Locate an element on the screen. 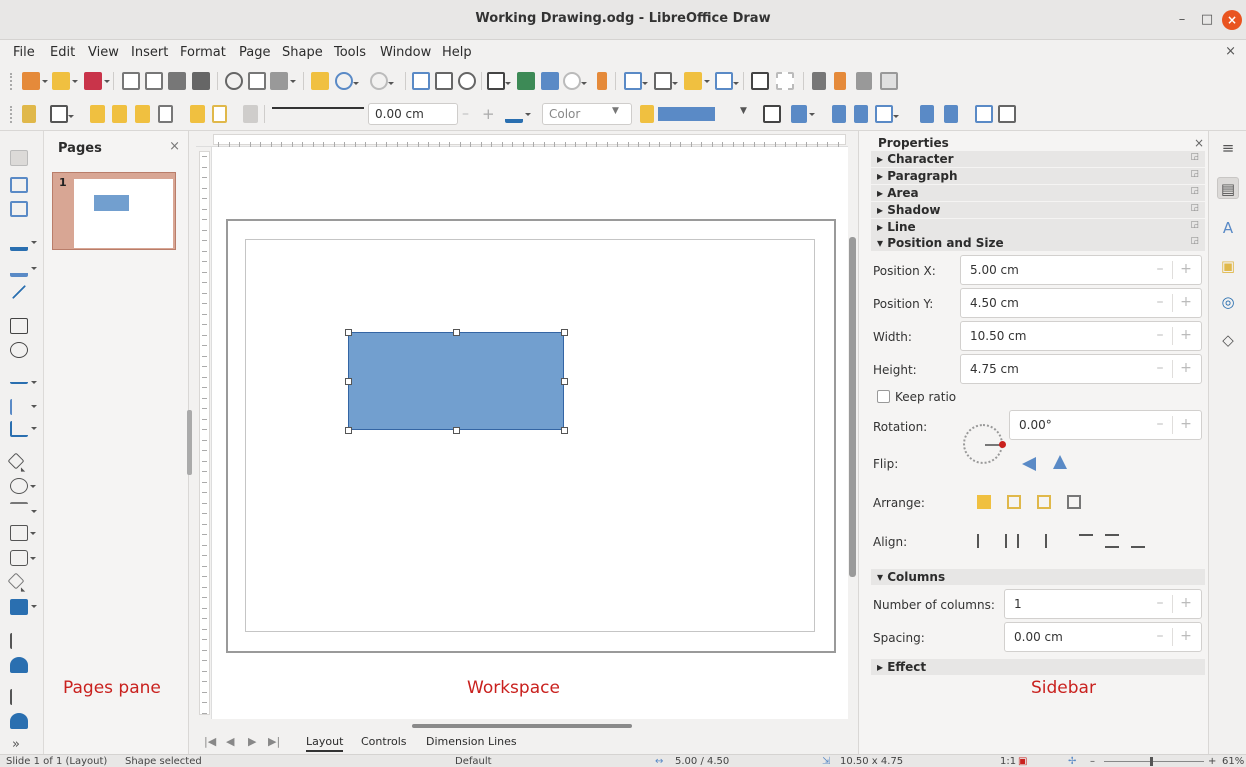 This screenshot has width=1246, height=767. 3d-objects-icon is located at coordinates (23, 607).